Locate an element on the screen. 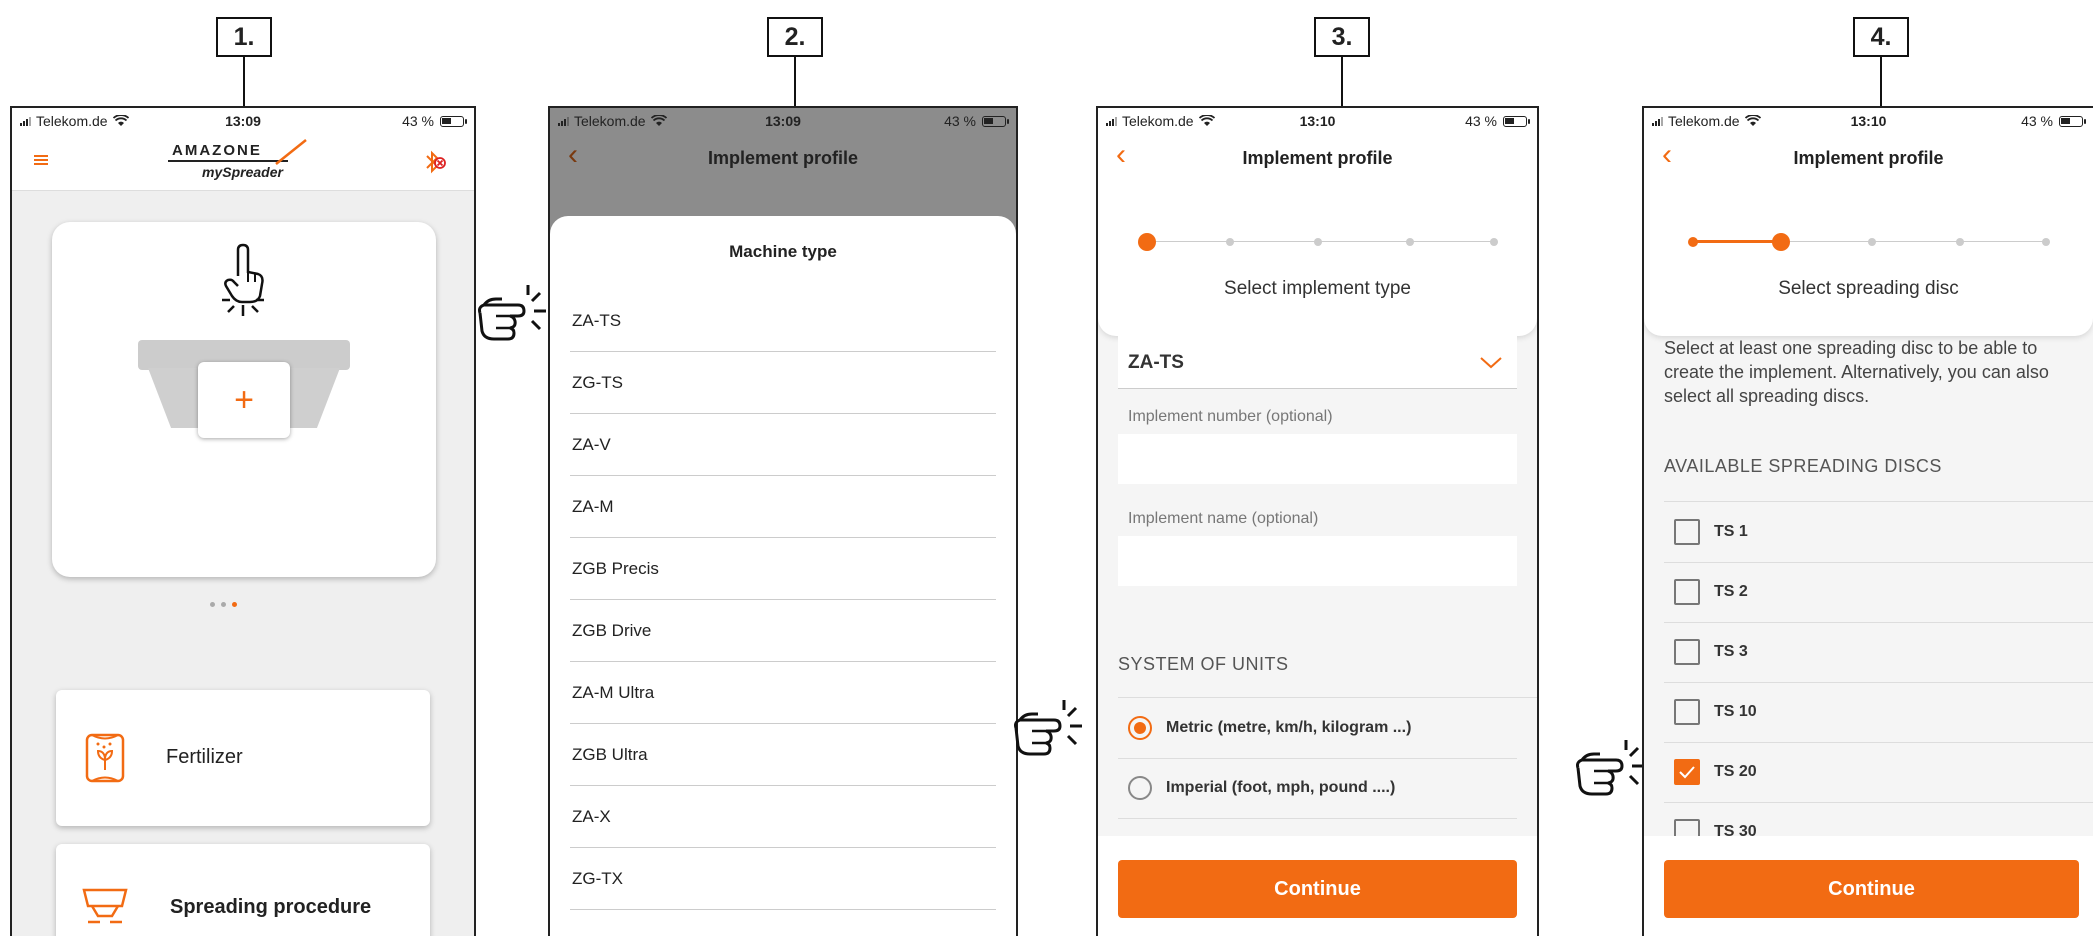  app-name: mySpreader is located at coordinates (242, 172).